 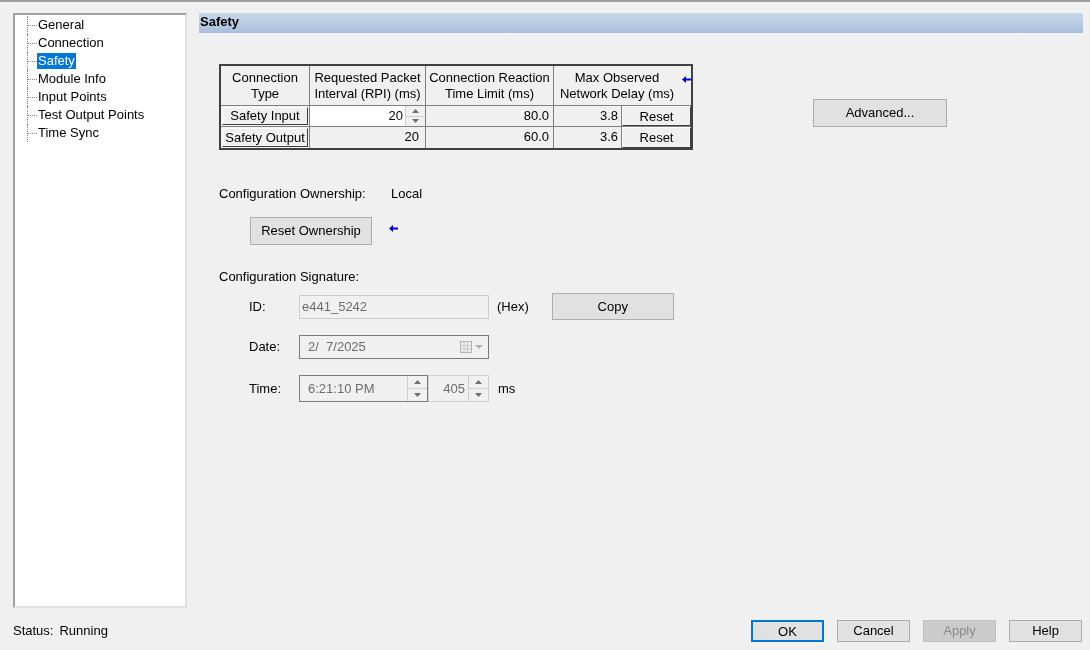 What do you see at coordinates (641, 23) in the screenshot?
I see `section-title: Safety` at bounding box center [641, 23].